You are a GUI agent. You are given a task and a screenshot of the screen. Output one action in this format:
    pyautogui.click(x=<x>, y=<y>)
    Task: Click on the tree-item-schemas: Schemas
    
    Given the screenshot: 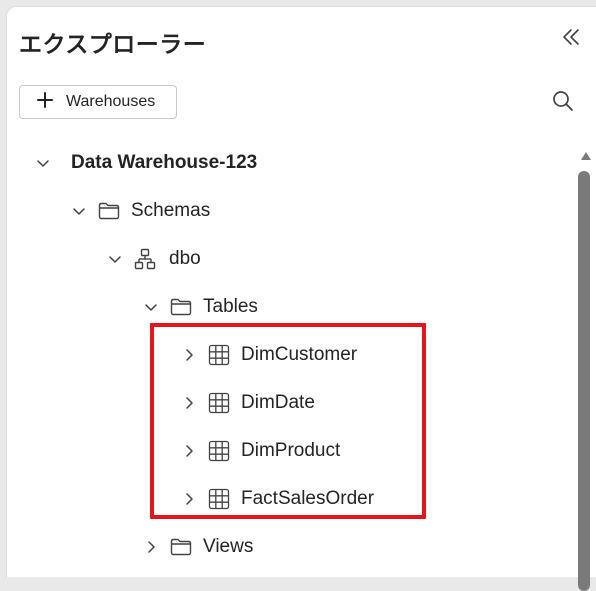 What is the action you would take?
    pyautogui.click(x=140, y=211)
    